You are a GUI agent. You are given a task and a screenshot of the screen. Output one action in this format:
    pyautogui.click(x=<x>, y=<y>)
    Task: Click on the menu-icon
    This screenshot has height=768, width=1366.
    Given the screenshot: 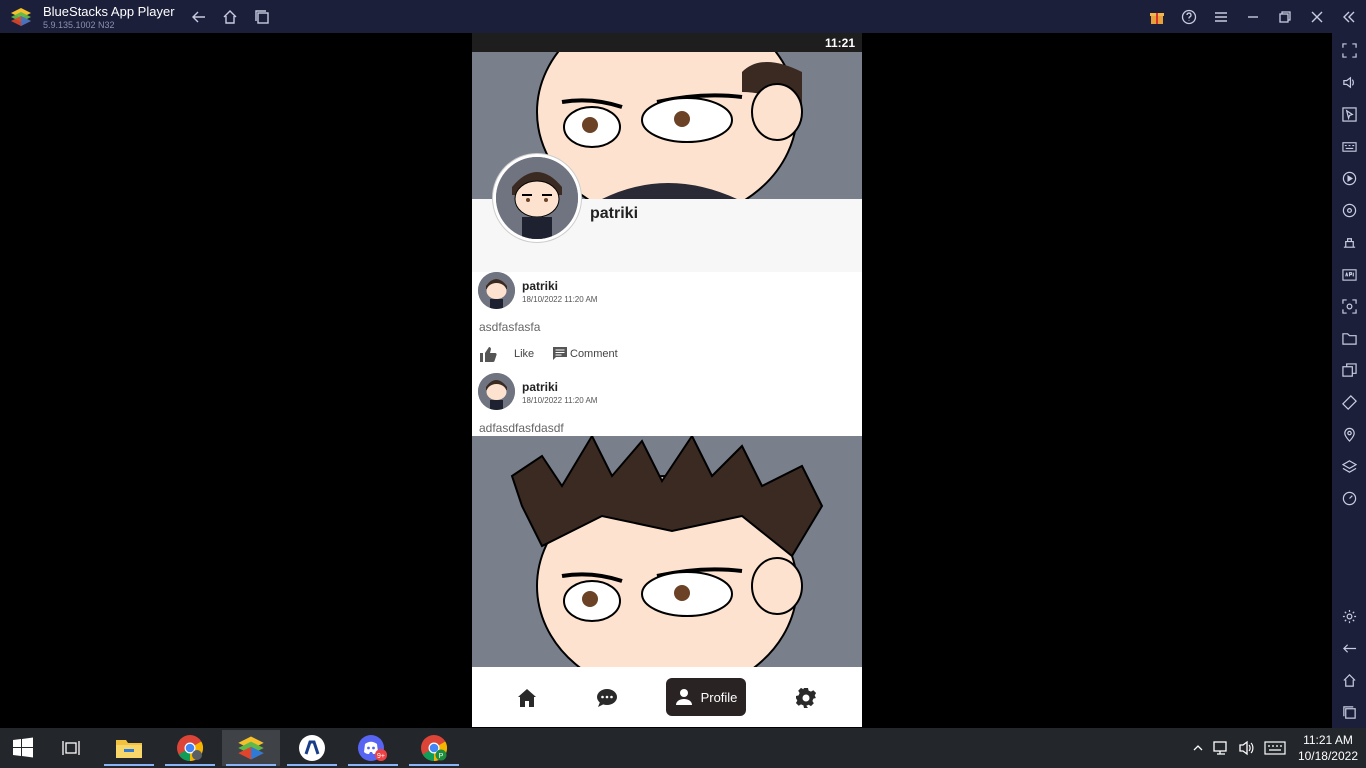 What is the action you would take?
    pyautogui.click(x=1221, y=17)
    